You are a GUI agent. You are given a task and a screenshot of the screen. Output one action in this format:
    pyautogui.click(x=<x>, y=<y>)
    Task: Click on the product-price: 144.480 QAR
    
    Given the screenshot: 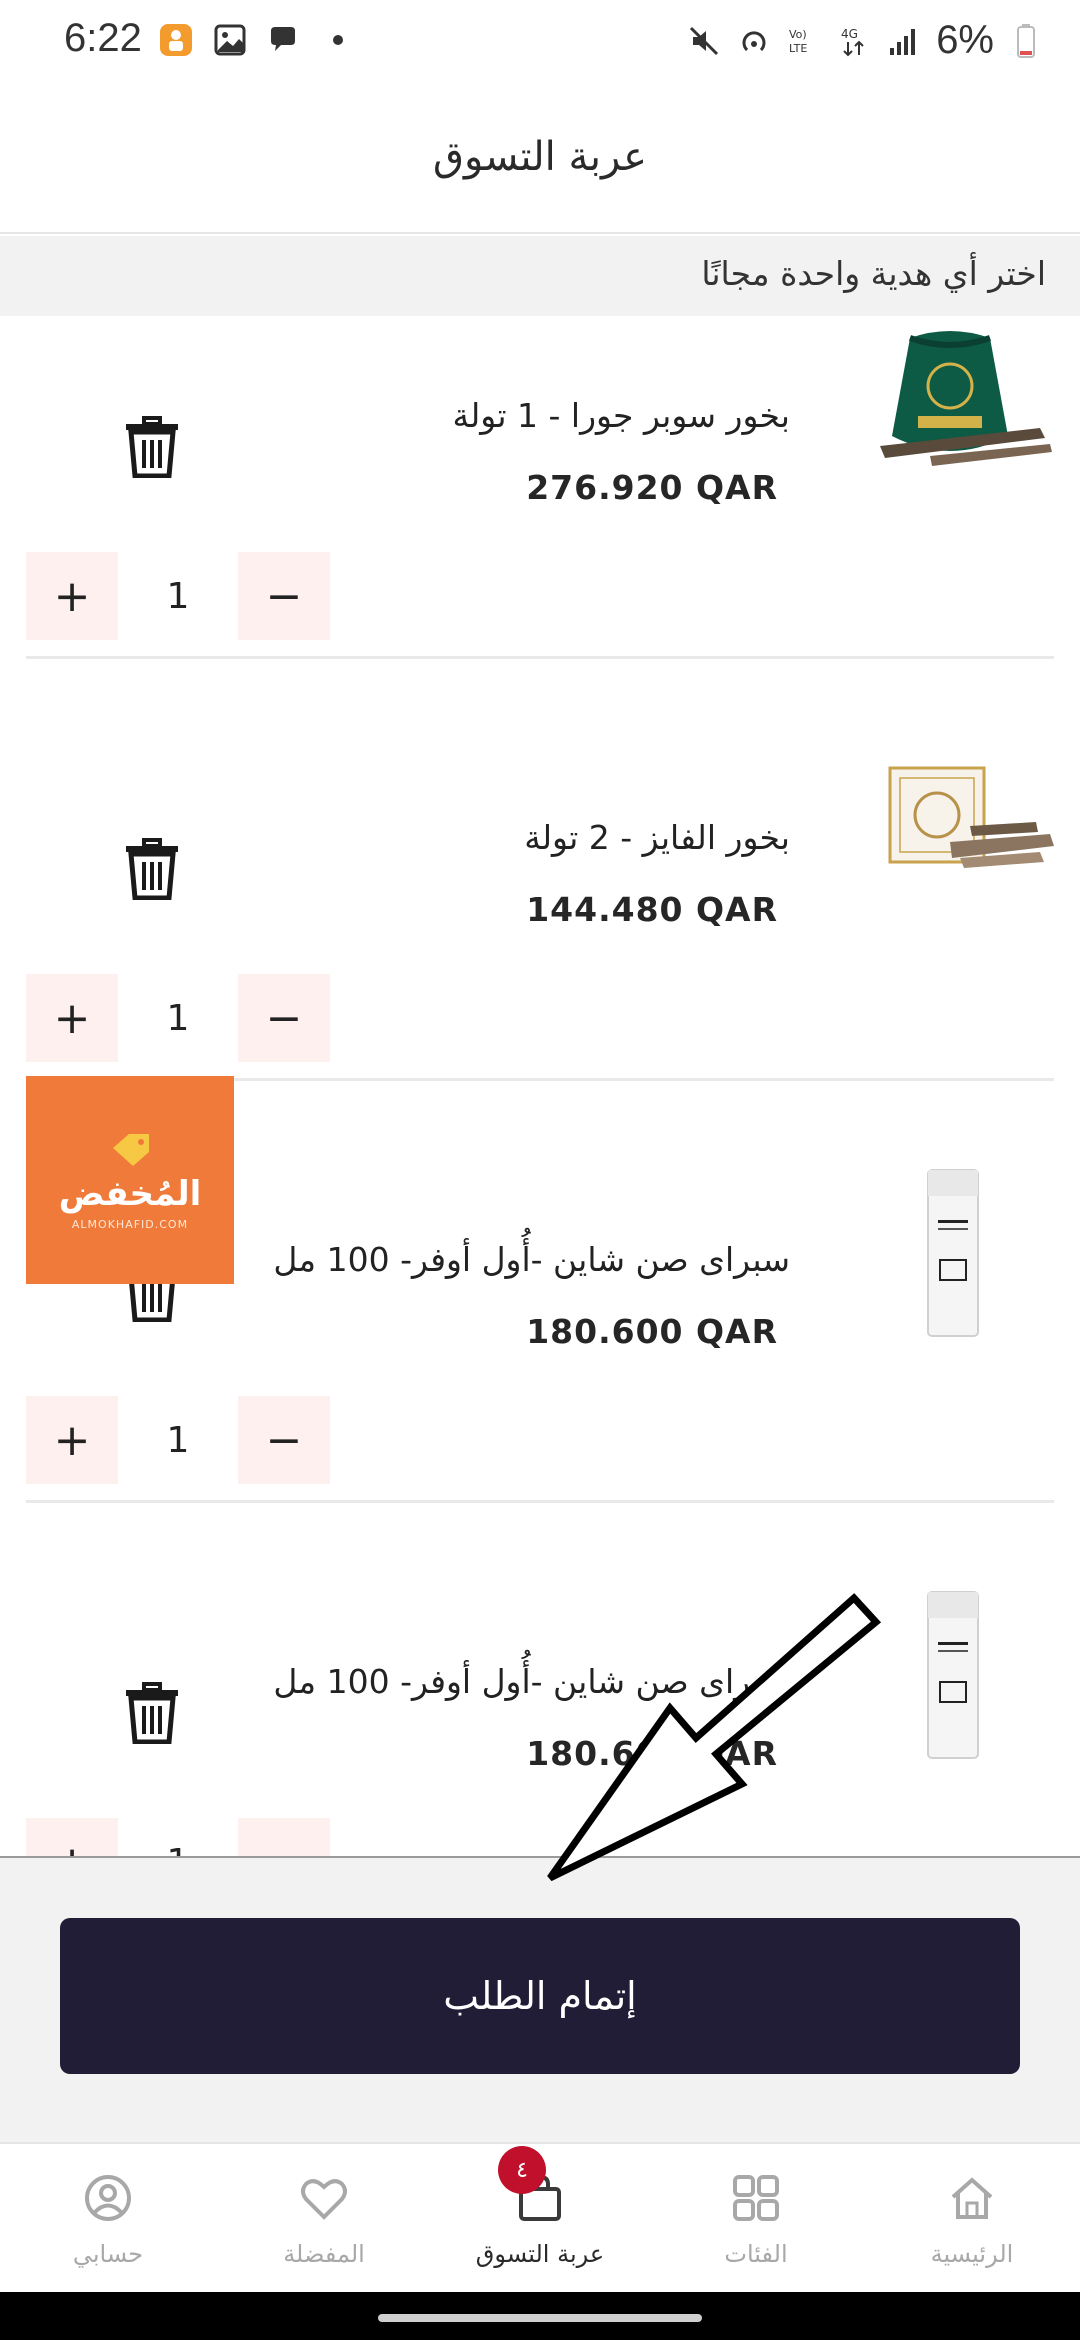 What is the action you would take?
    pyautogui.click(x=652, y=909)
    